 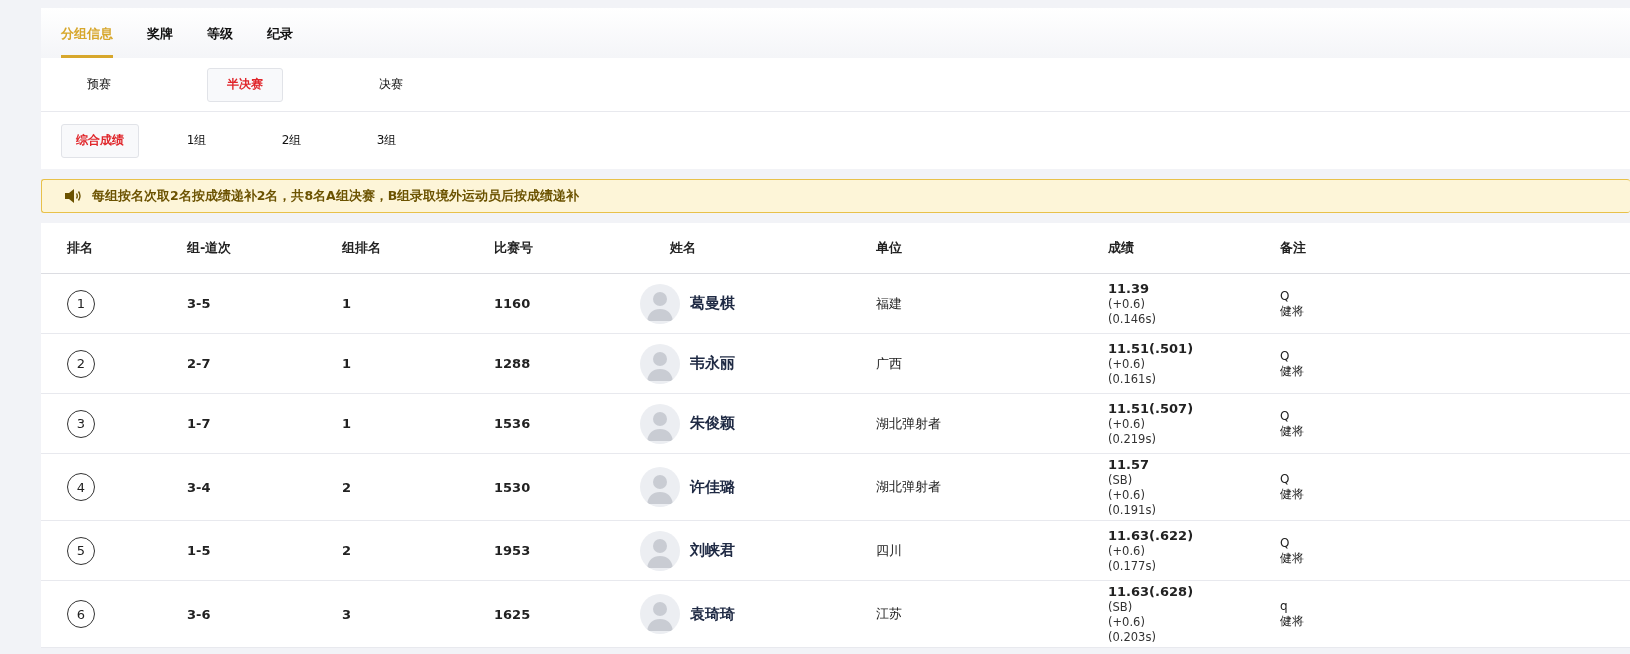 I want to click on column-header: 单位, so click(x=889, y=248).